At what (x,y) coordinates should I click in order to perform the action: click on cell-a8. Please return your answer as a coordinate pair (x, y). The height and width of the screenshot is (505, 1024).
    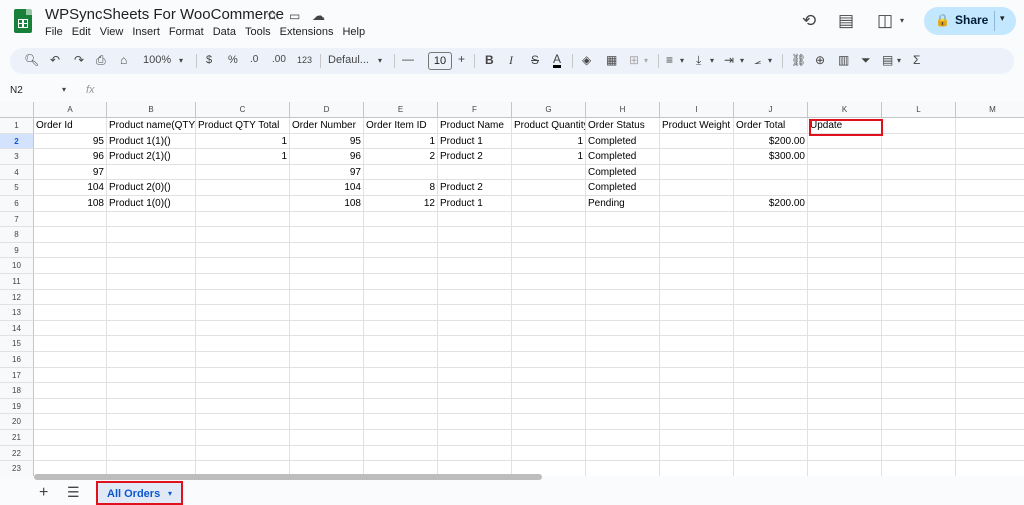
    Looking at the image, I should click on (70, 235).